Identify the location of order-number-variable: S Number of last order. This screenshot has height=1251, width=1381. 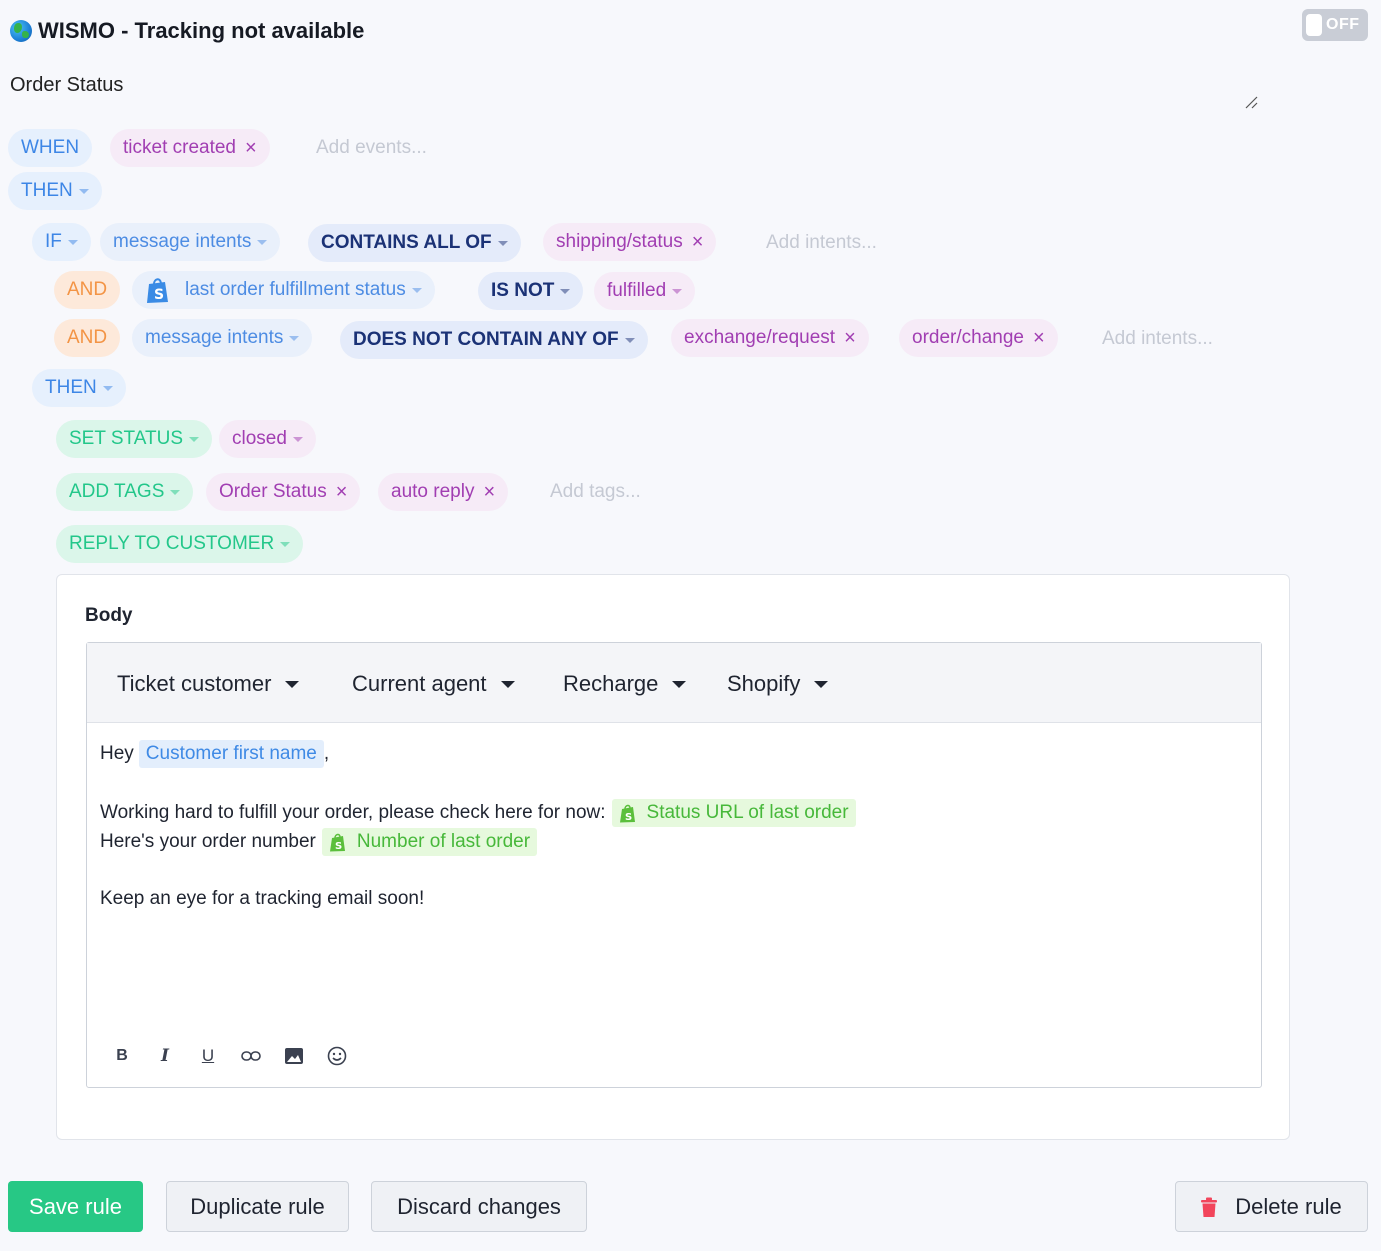
(429, 842).